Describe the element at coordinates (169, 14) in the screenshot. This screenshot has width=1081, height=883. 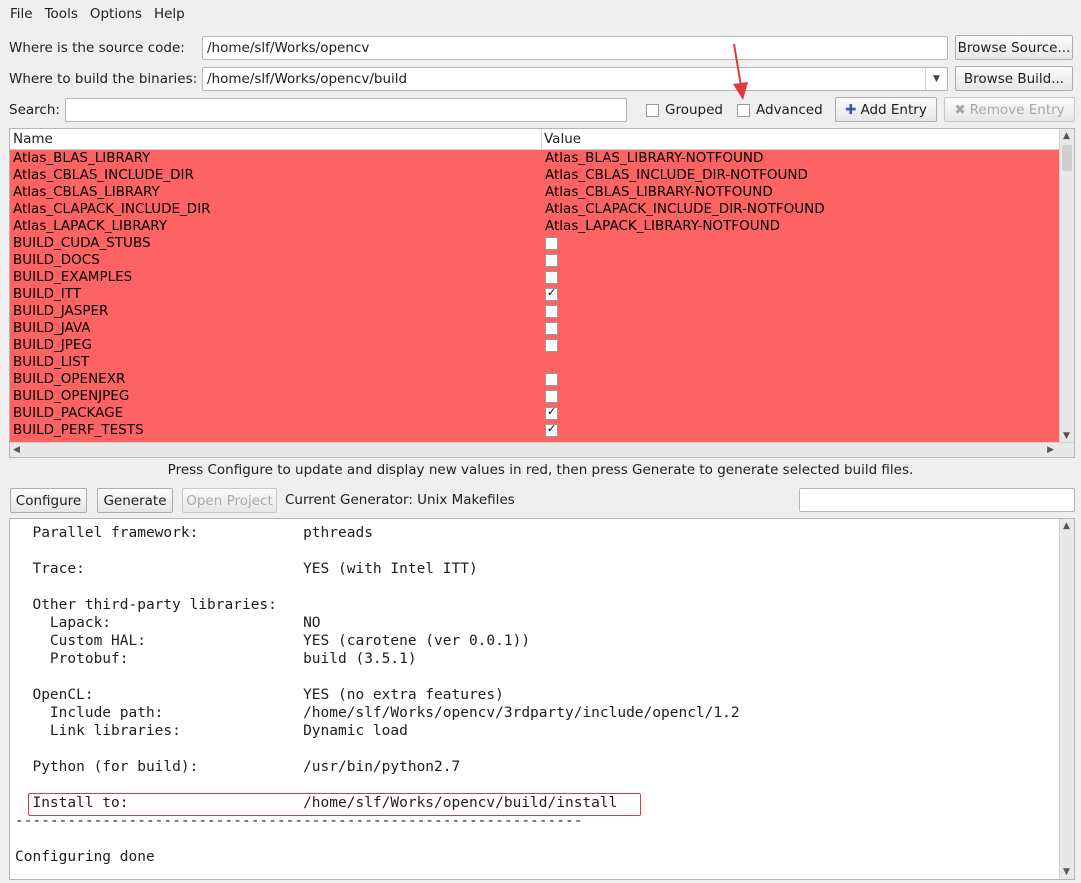
I see `menu-help: Help` at that location.